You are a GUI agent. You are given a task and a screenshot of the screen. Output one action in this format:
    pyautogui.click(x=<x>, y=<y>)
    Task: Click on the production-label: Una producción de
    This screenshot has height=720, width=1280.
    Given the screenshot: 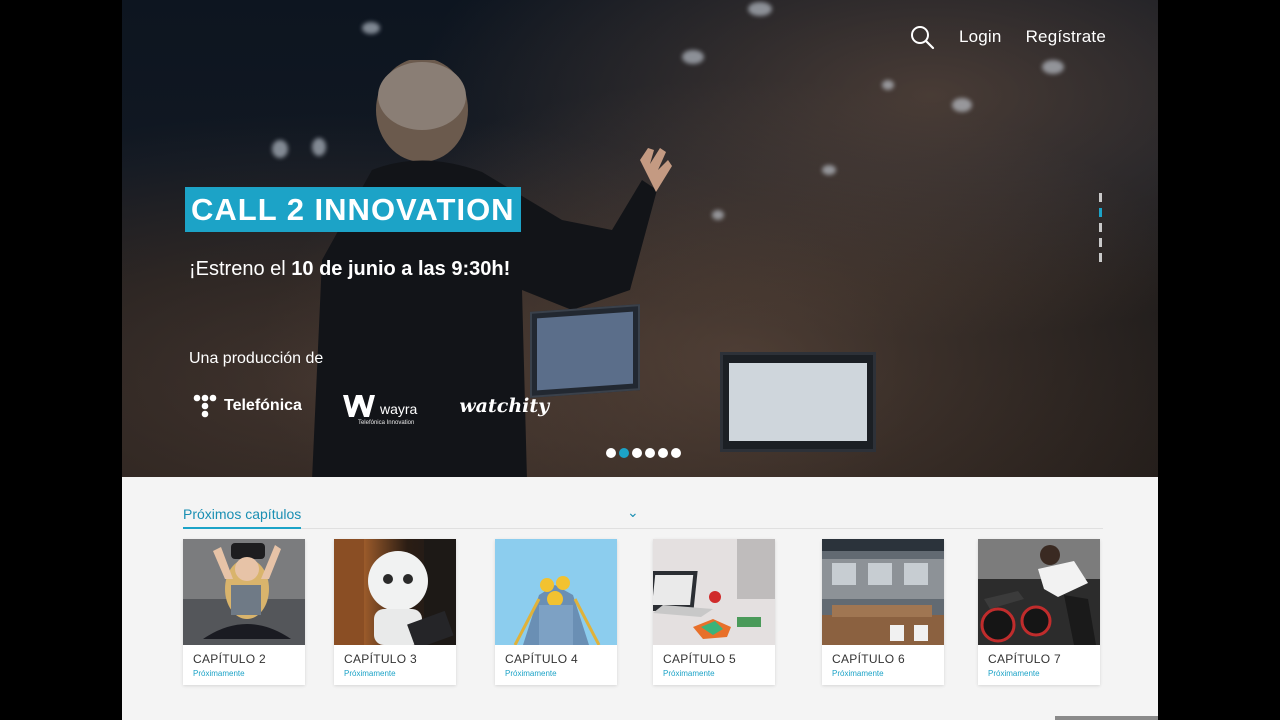 What is the action you would take?
    pyautogui.click(x=256, y=358)
    